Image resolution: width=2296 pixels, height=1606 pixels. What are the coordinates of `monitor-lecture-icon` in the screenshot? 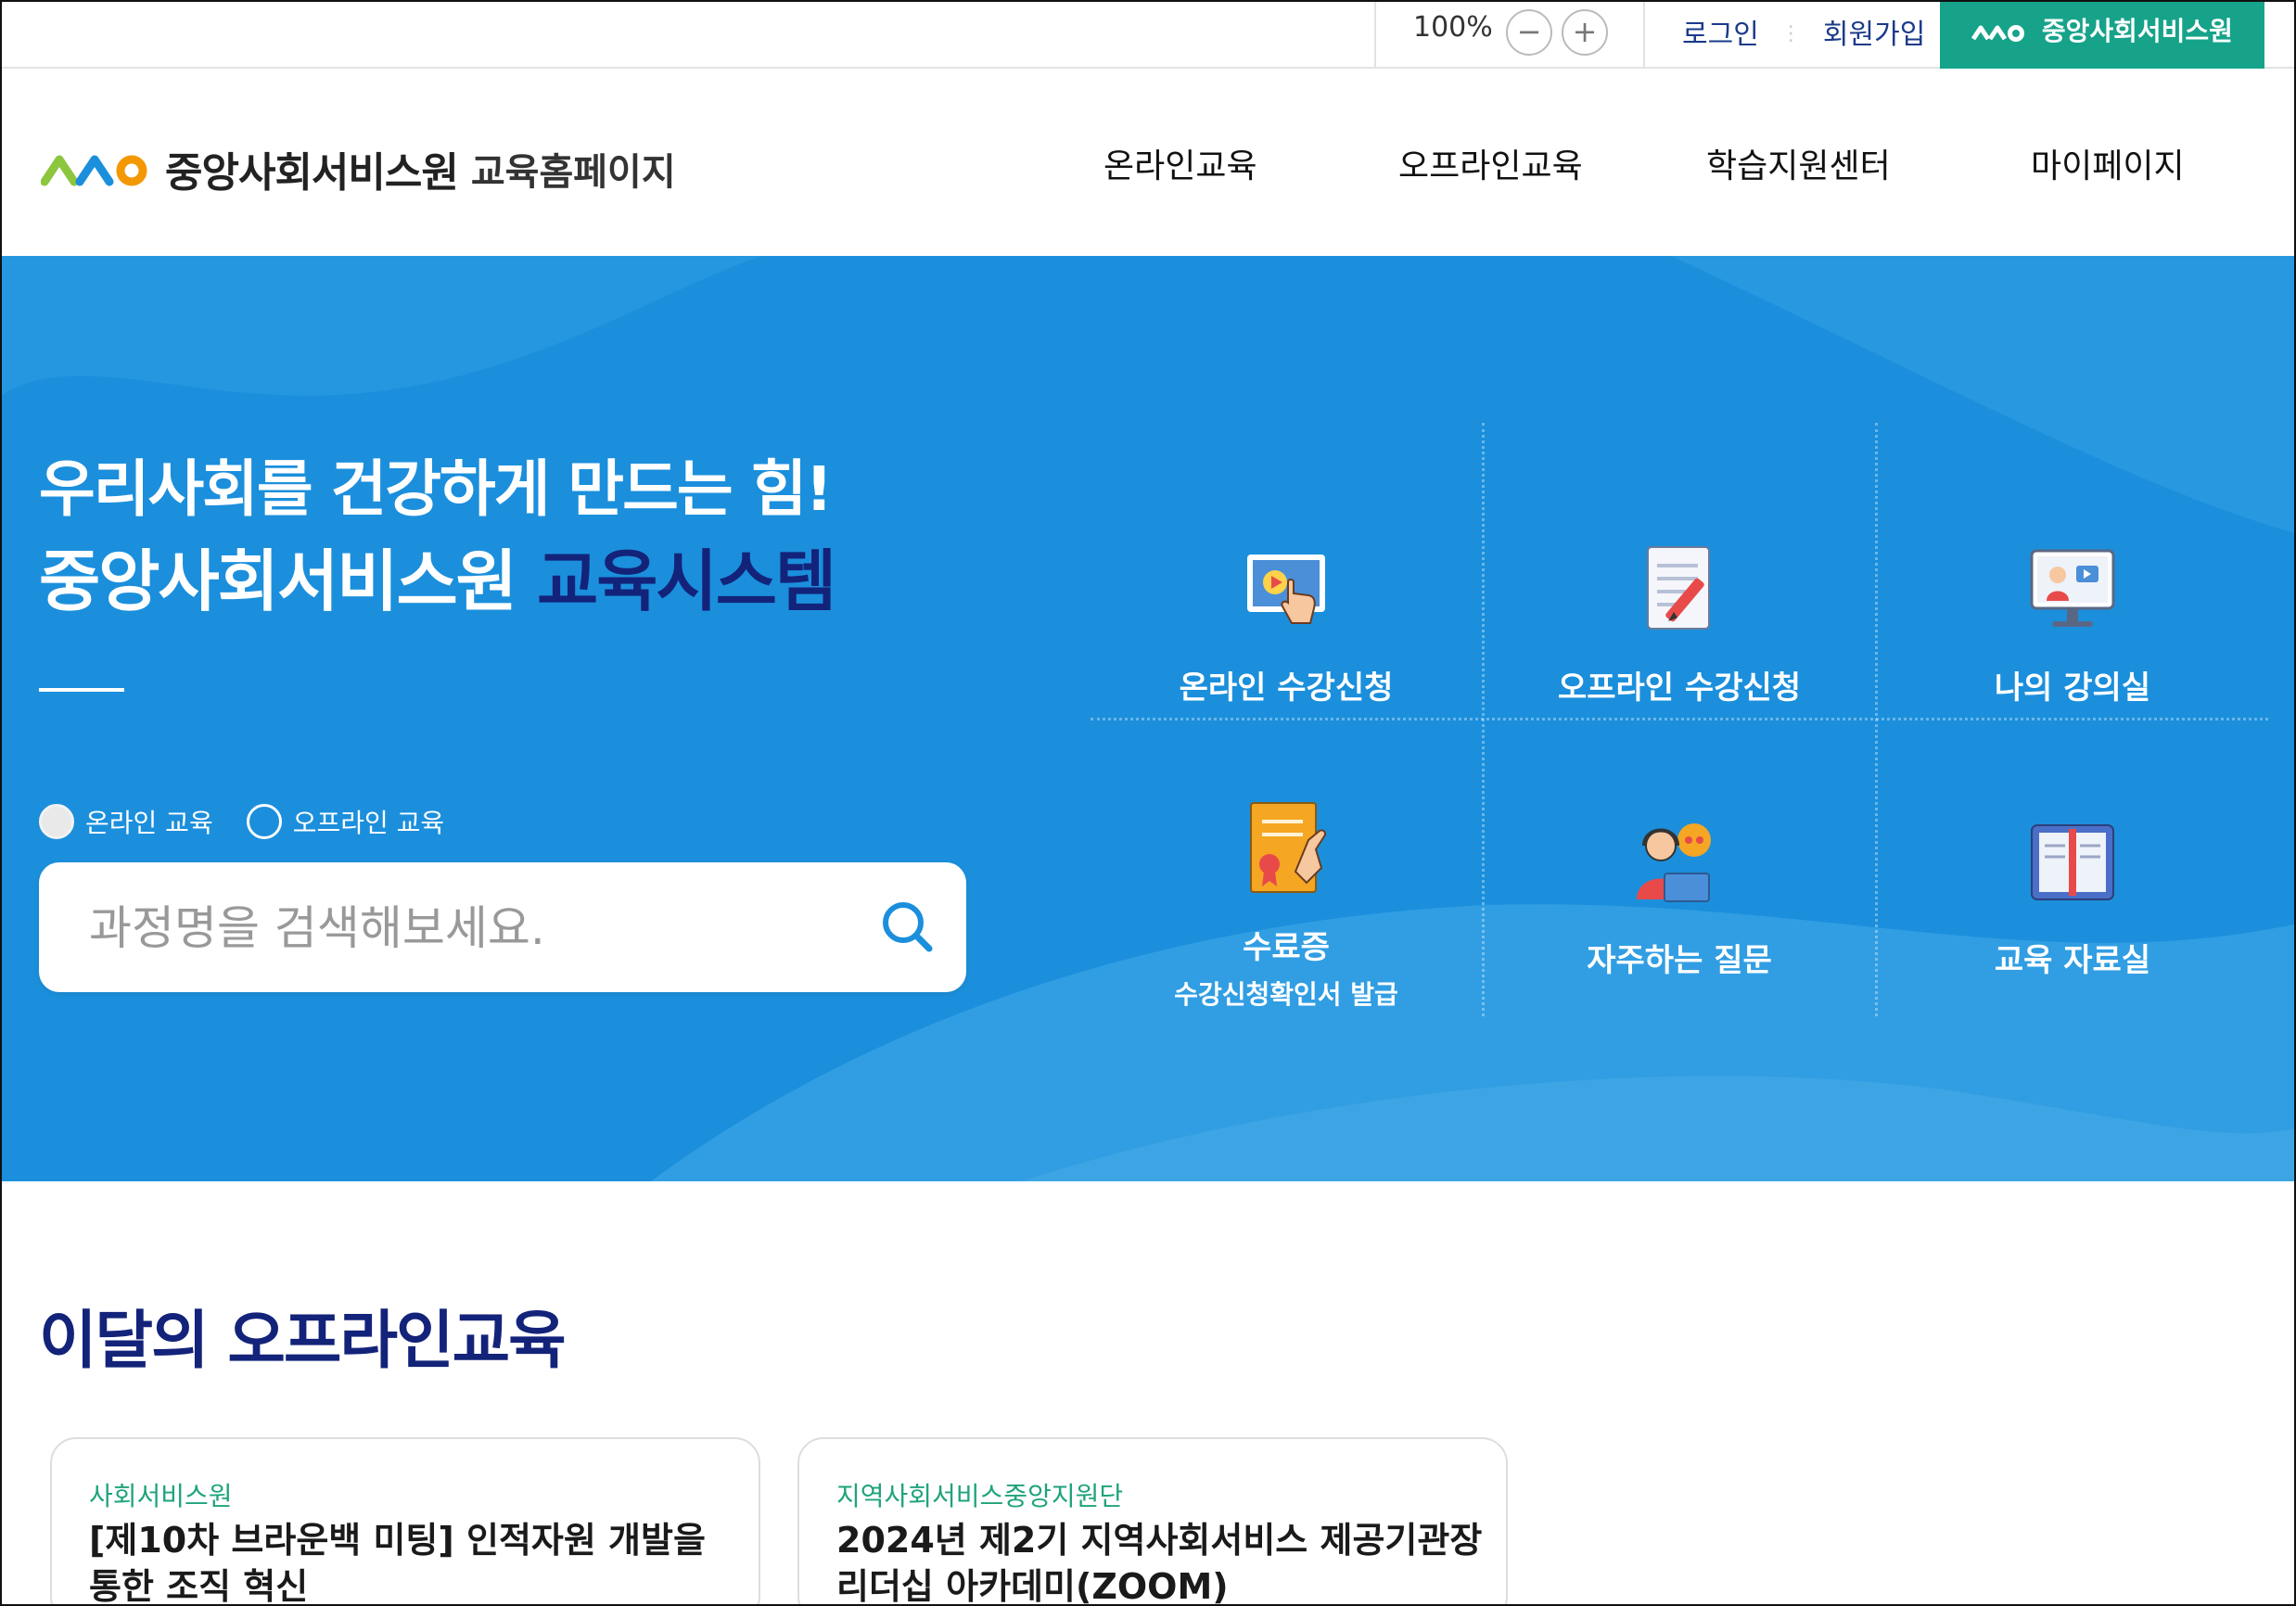 It's located at (2072, 588).